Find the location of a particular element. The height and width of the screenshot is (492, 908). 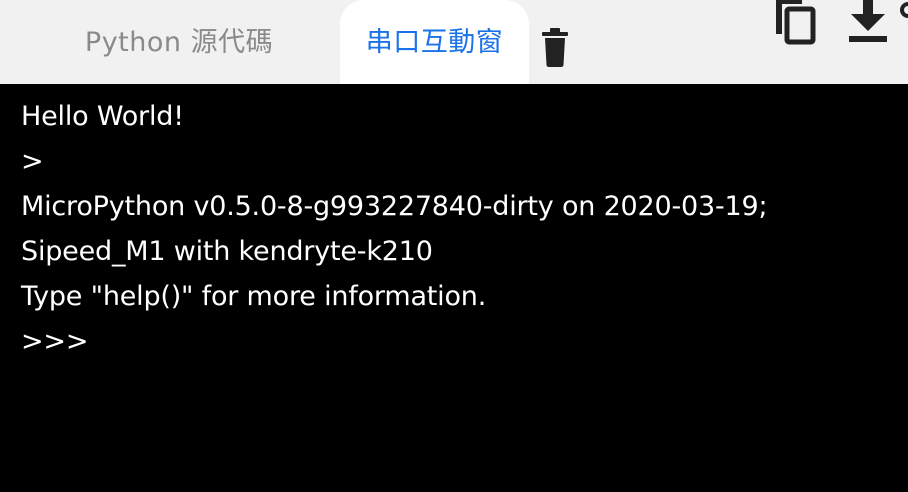

clear-console-button is located at coordinates (555, 47).